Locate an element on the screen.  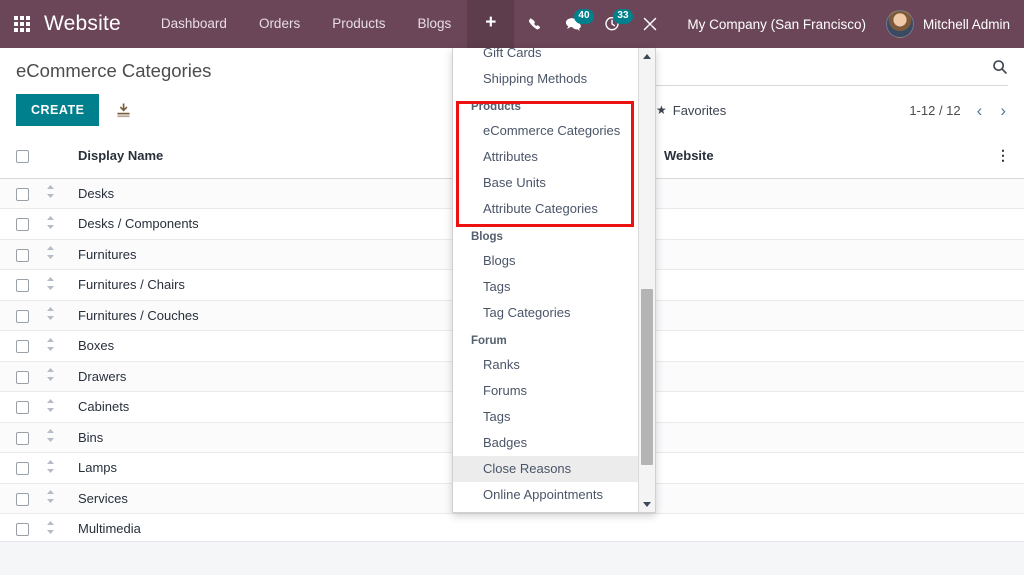
control-panel-right: ★ Favorites 1-12 / 12 ‹ › is located at coordinates (832, 91).